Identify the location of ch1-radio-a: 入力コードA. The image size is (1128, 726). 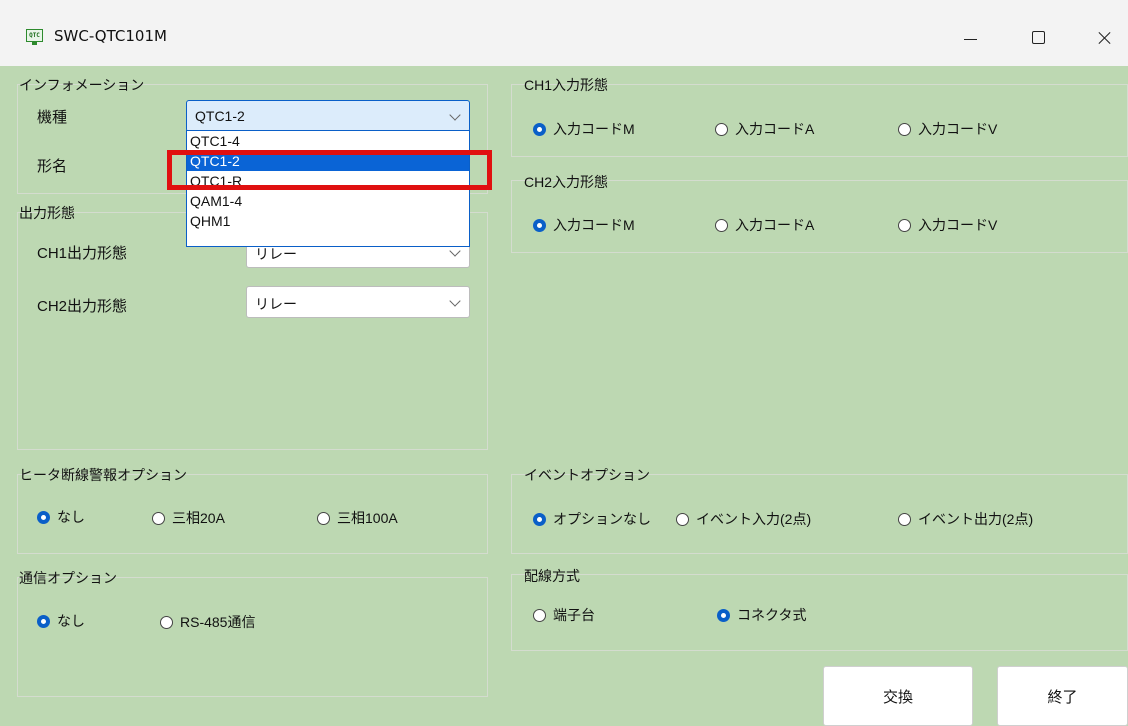
(764, 129).